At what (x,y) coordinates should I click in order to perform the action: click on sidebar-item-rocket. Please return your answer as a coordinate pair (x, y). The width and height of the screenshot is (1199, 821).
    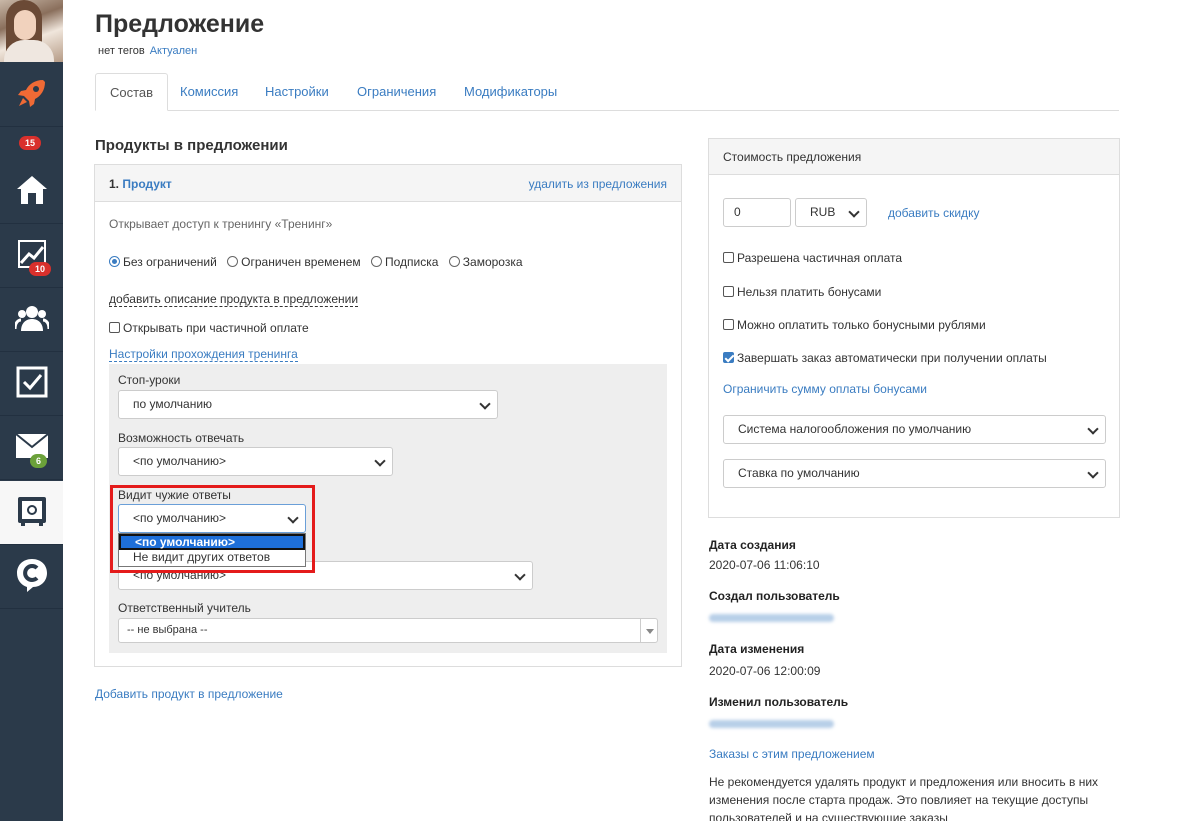
    Looking at the image, I should click on (31, 95).